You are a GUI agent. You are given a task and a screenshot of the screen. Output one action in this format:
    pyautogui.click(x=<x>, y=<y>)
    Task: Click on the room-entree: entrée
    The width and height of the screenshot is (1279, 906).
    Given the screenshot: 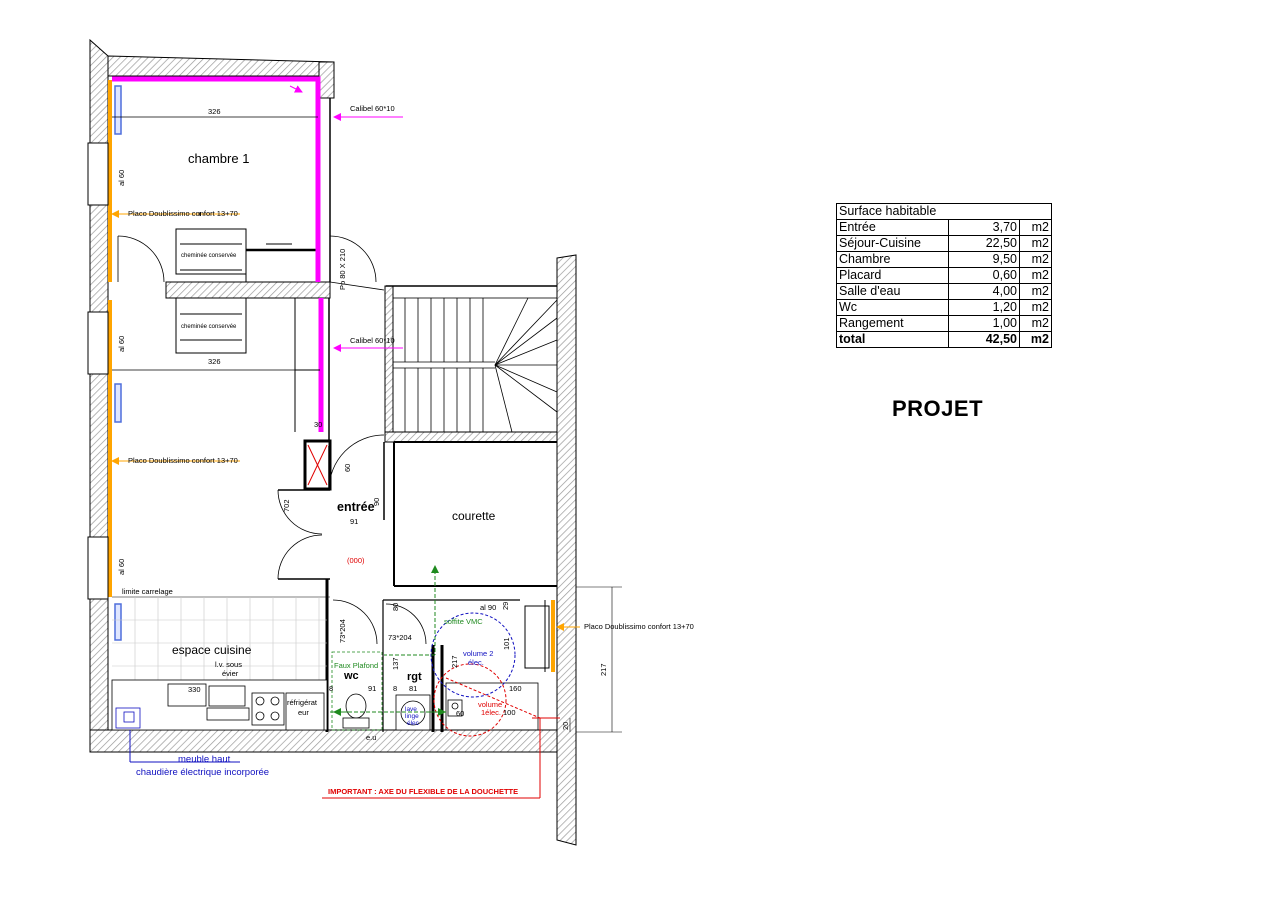 What is the action you would take?
    pyautogui.click(x=356, y=507)
    